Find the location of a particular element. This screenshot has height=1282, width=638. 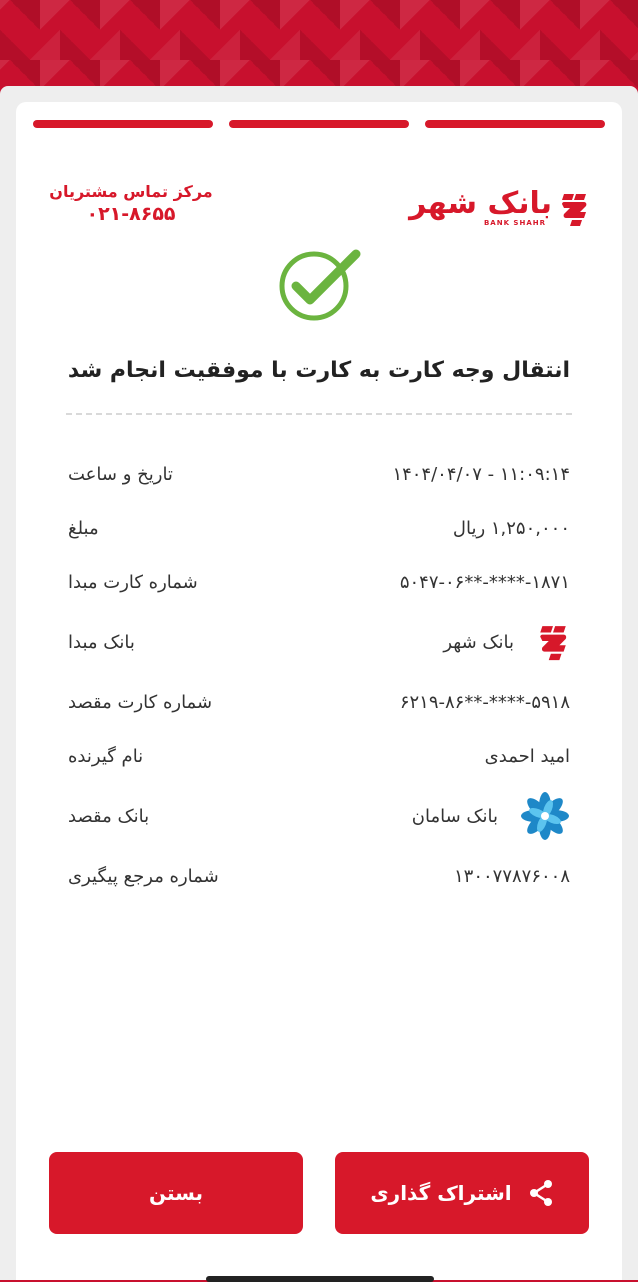

row-dest-bank: بانک مقصد بانک سامان is located at coordinates (319, 816).